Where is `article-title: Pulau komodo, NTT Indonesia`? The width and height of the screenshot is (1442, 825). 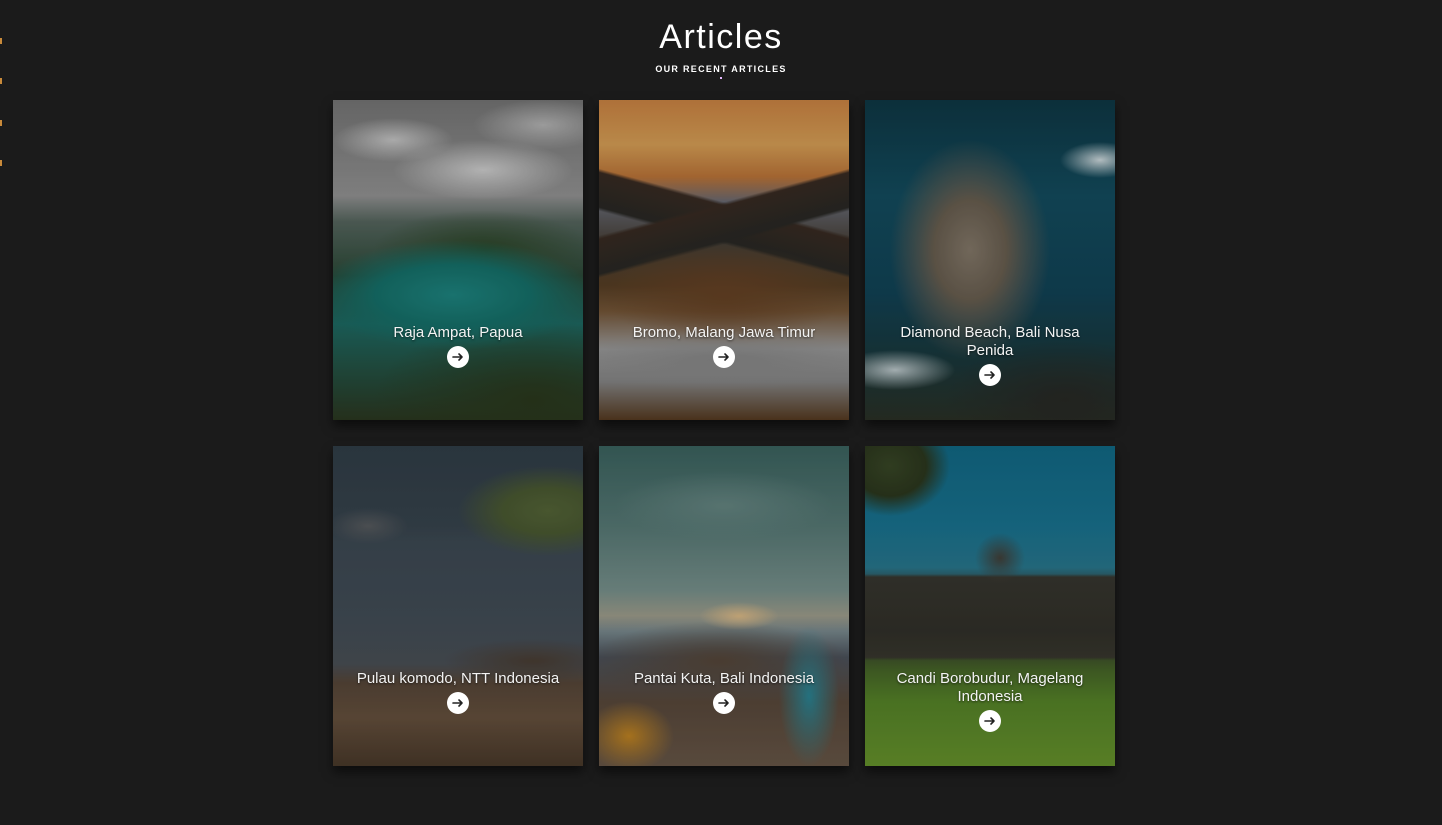
article-title: Pulau komodo, NTT Indonesia is located at coordinates (458, 678).